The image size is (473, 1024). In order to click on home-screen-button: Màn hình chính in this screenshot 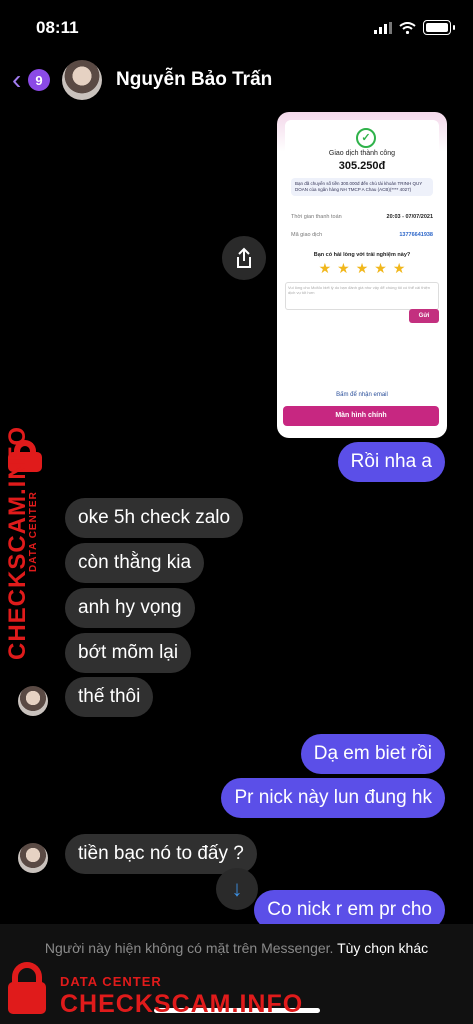, I will do `click(361, 416)`.